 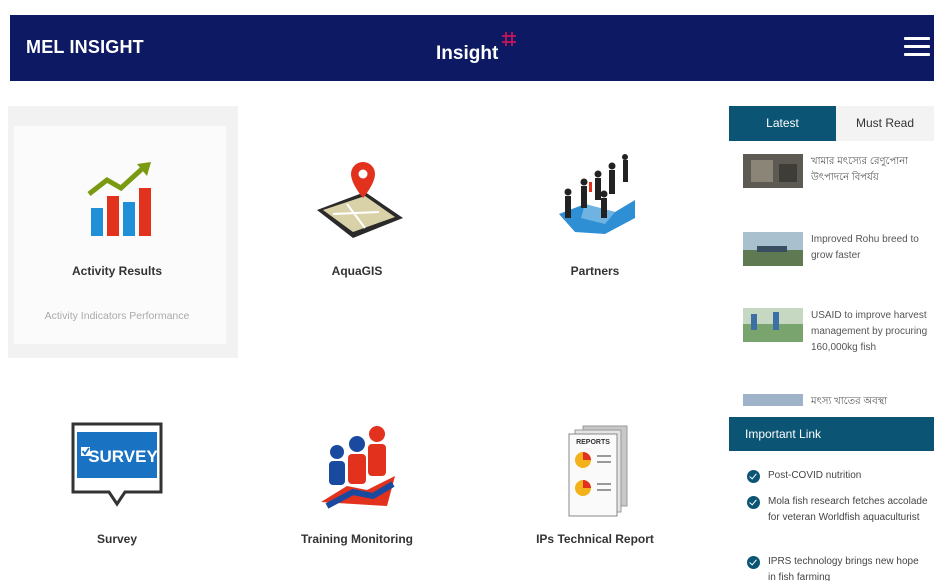 I want to click on map-location-pin-icon, so click(x=360, y=200).